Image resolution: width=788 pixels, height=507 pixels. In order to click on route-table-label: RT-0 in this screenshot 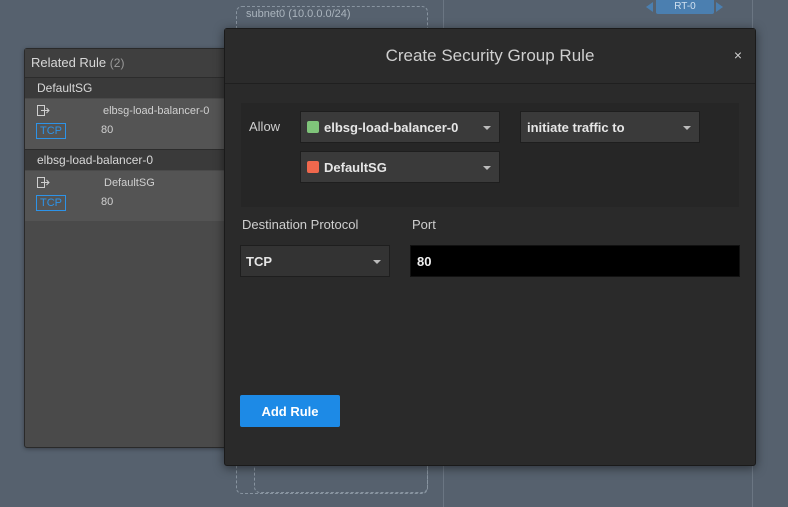, I will do `click(685, 7)`.